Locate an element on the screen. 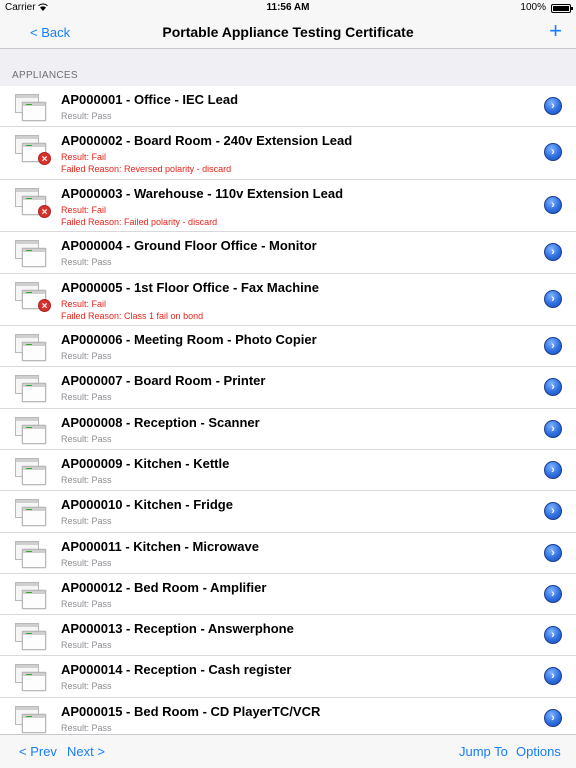 The height and width of the screenshot is (768, 576). section-header: APPLIANCES is located at coordinates (45, 75).